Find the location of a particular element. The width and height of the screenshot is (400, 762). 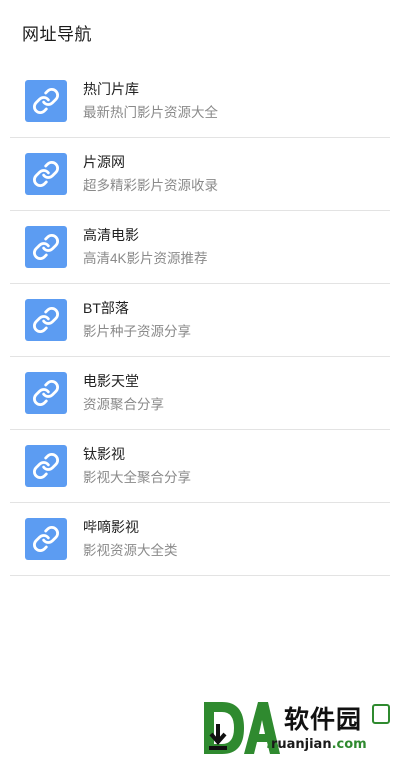

item-title: 热门片库 is located at coordinates (111, 89).